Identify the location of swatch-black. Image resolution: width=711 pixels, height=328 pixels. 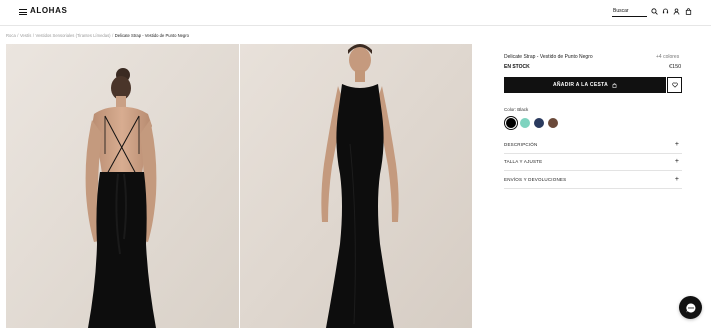
(511, 123).